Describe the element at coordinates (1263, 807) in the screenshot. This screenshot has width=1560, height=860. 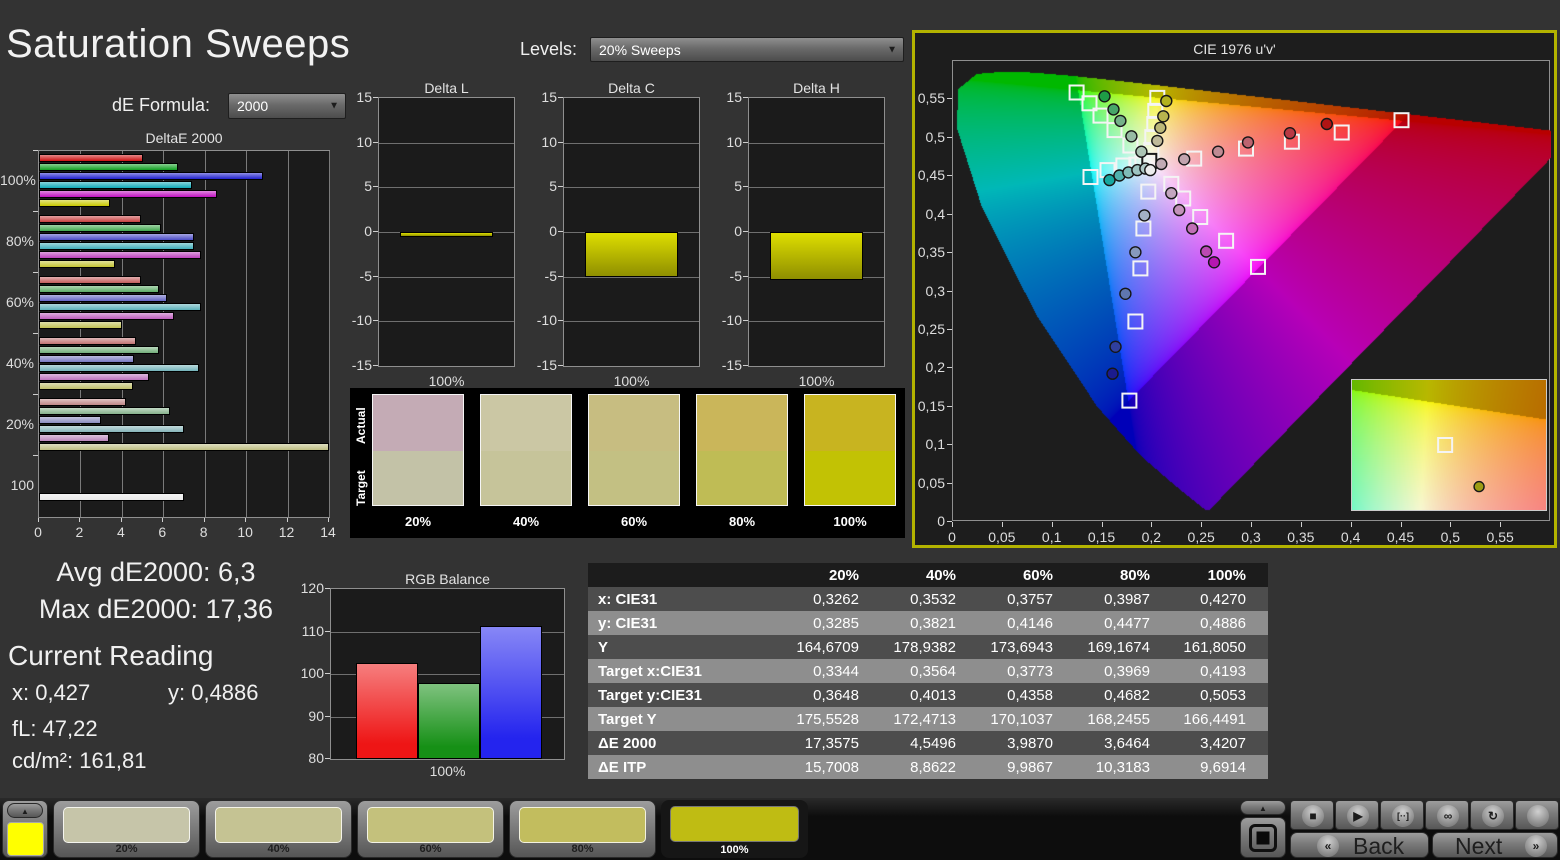
I see `pattern-scroll-up-button: ▲` at that location.